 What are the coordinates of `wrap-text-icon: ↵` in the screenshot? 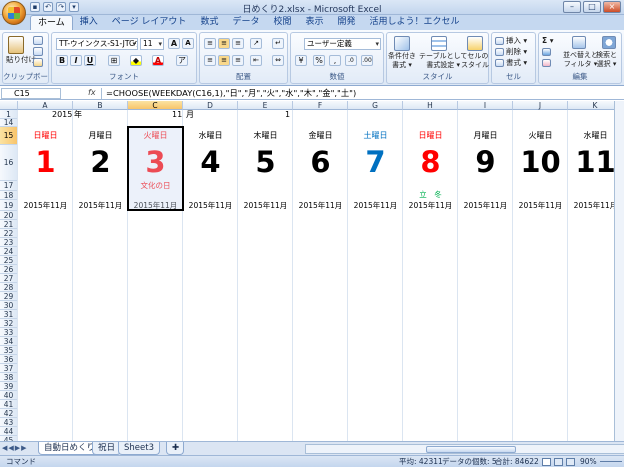 It's located at (278, 43).